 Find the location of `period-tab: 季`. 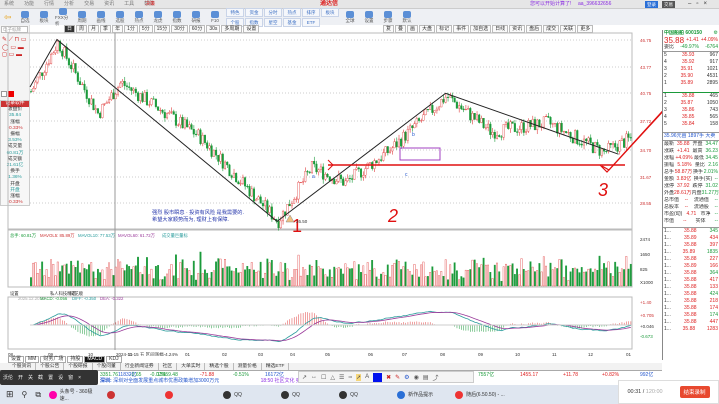

period-tab: 季 is located at coordinates (106, 29).